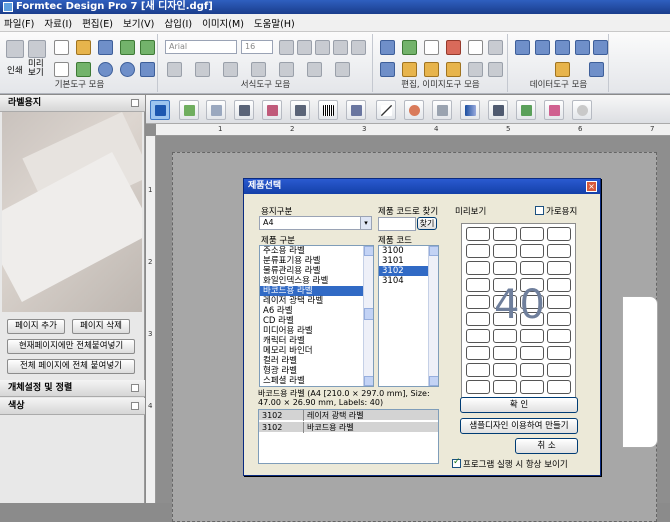 The width and height of the screenshot is (670, 522). What do you see at coordinates (546, 446) in the screenshot?
I see `cancel-button: 취 소` at bounding box center [546, 446].